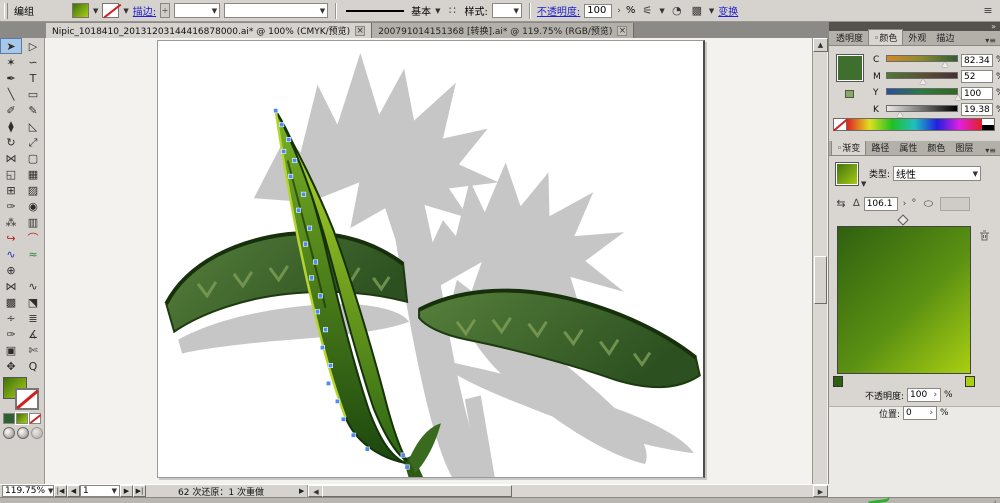 This screenshot has width=1000, height=503. I want to click on channel-slider-K, so click(922, 108).